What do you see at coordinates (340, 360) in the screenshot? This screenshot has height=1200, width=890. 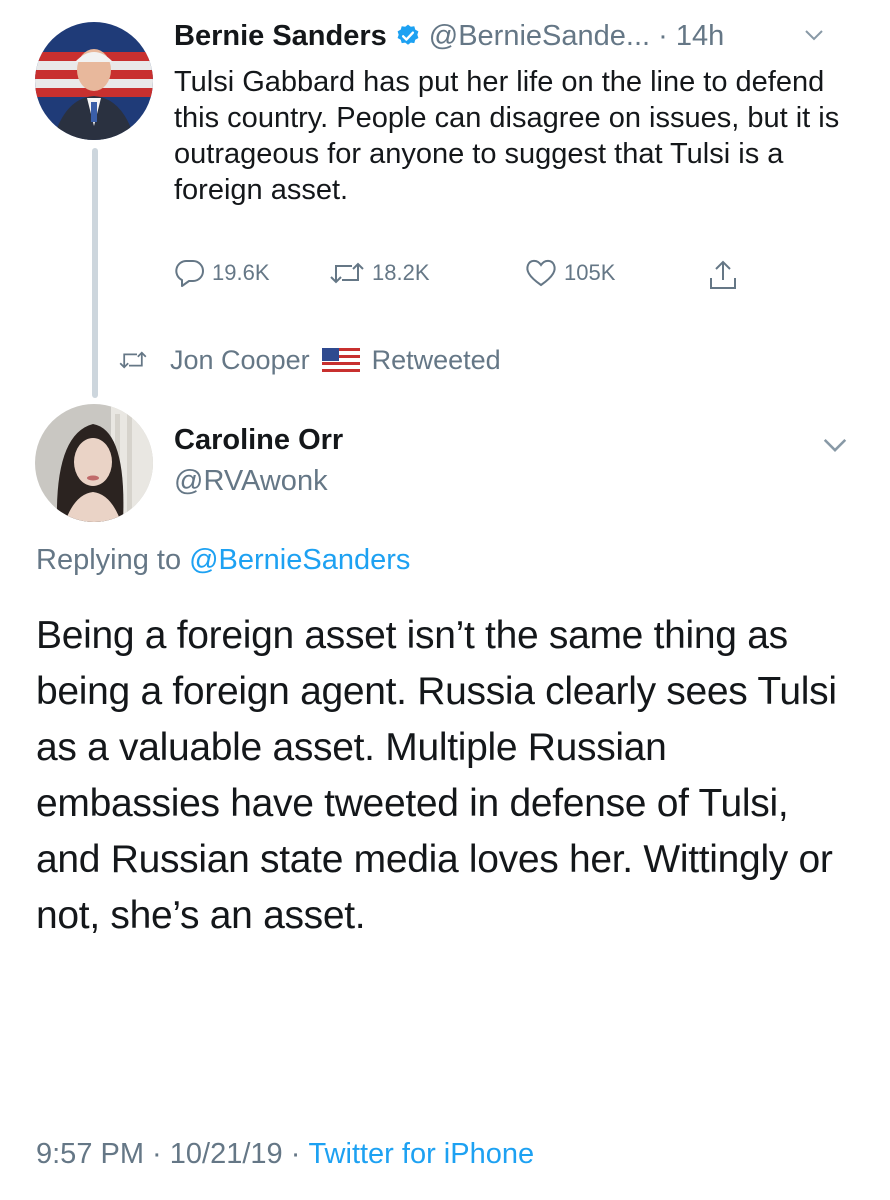 I see `us-flag-icon` at bounding box center [340, 360].